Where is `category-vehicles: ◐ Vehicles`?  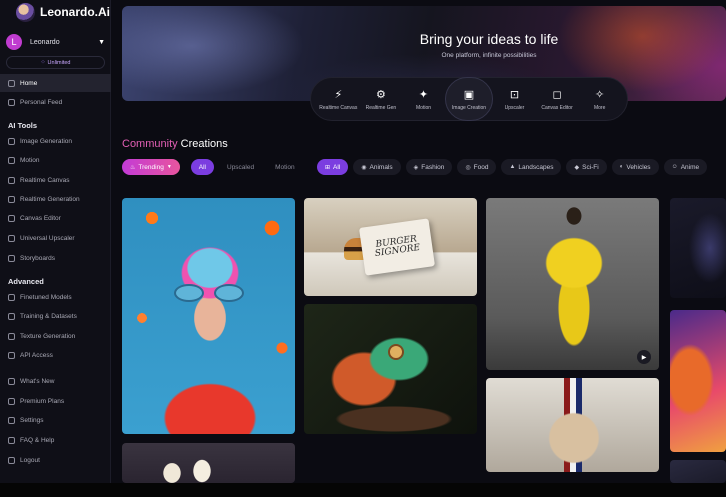
category-vehicles: ◐ Vehicles is located at coordinates (635, 167).